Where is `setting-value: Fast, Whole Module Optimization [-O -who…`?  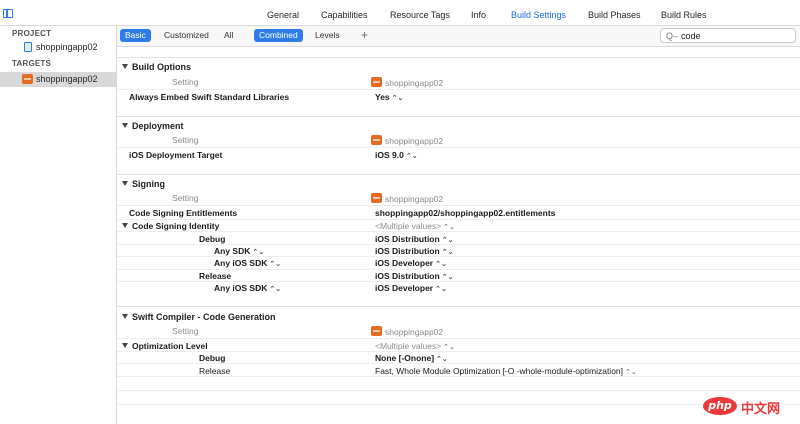
setting-value: Fast, Whole Module Optimization [-O -who… is located at coordinates (506, 371).